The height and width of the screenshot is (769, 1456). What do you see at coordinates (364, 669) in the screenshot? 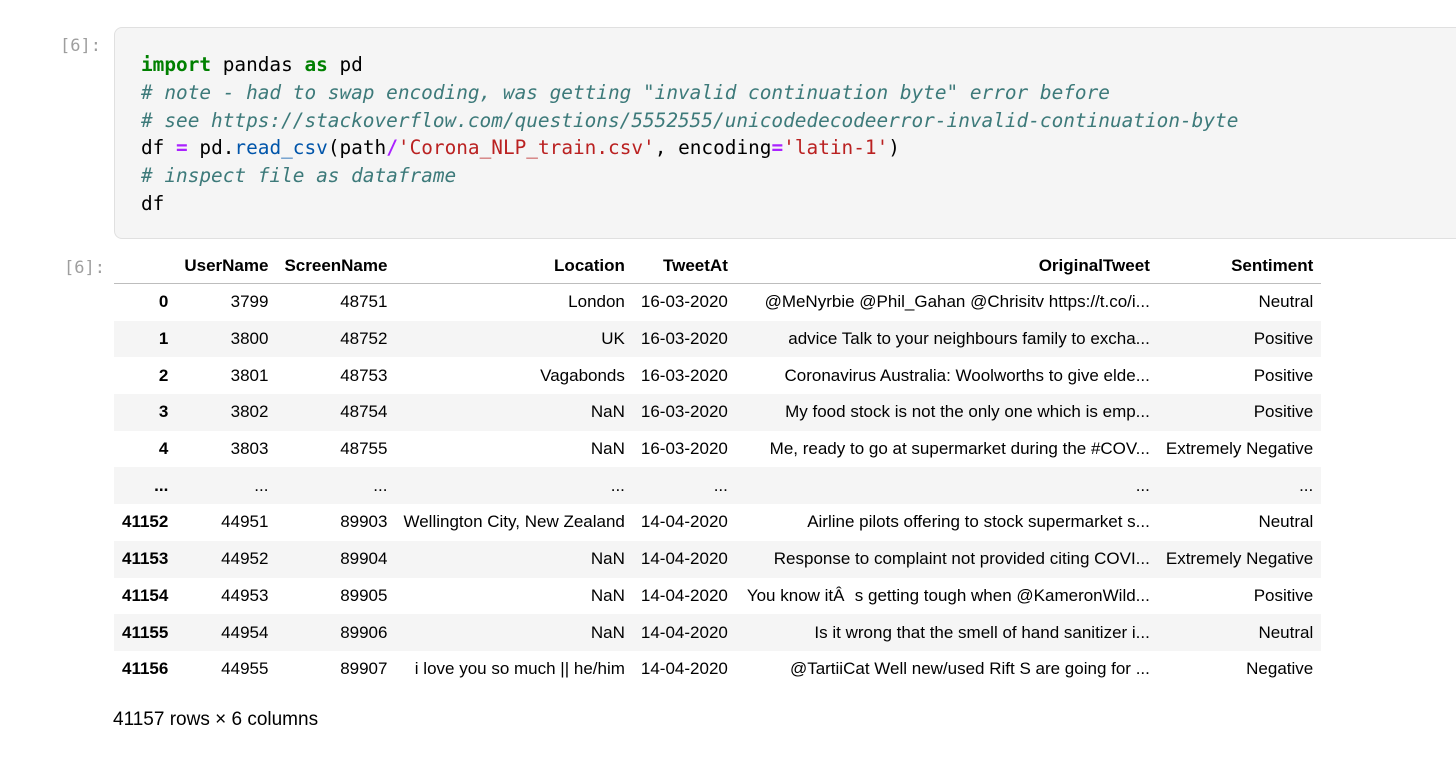
I see `cell-screenname: 89907` at bounding box center [364, 669].